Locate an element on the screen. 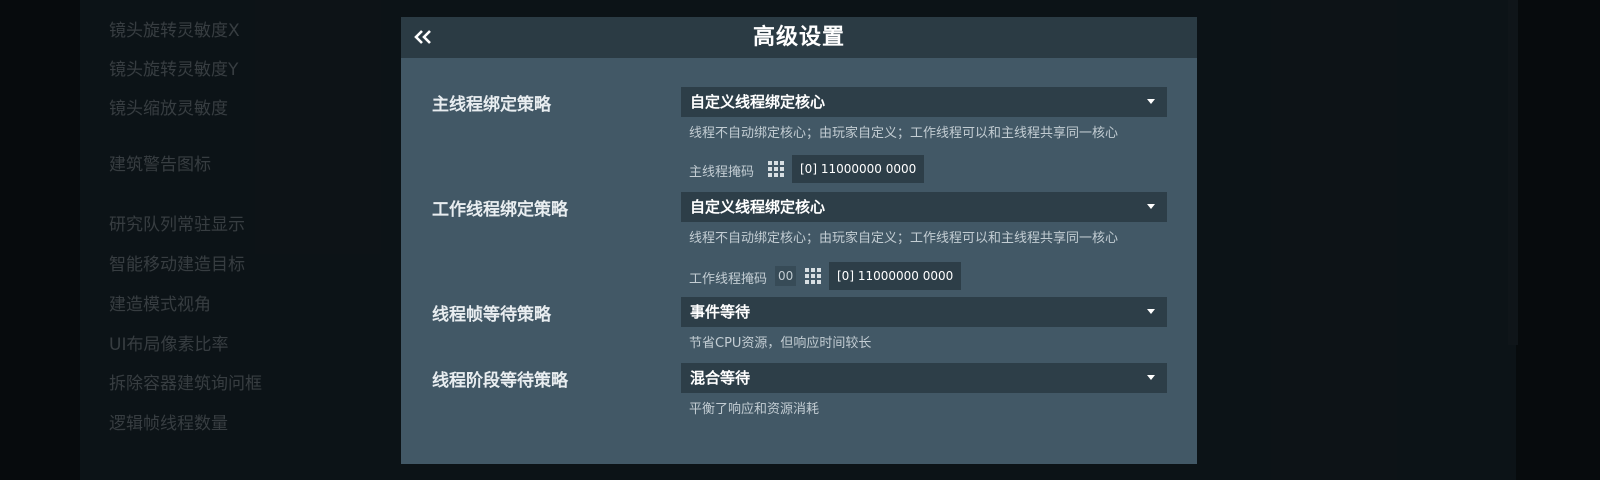  worker-thread-mask-label: 工作线程掩码 is located at coordinates (728, 279).